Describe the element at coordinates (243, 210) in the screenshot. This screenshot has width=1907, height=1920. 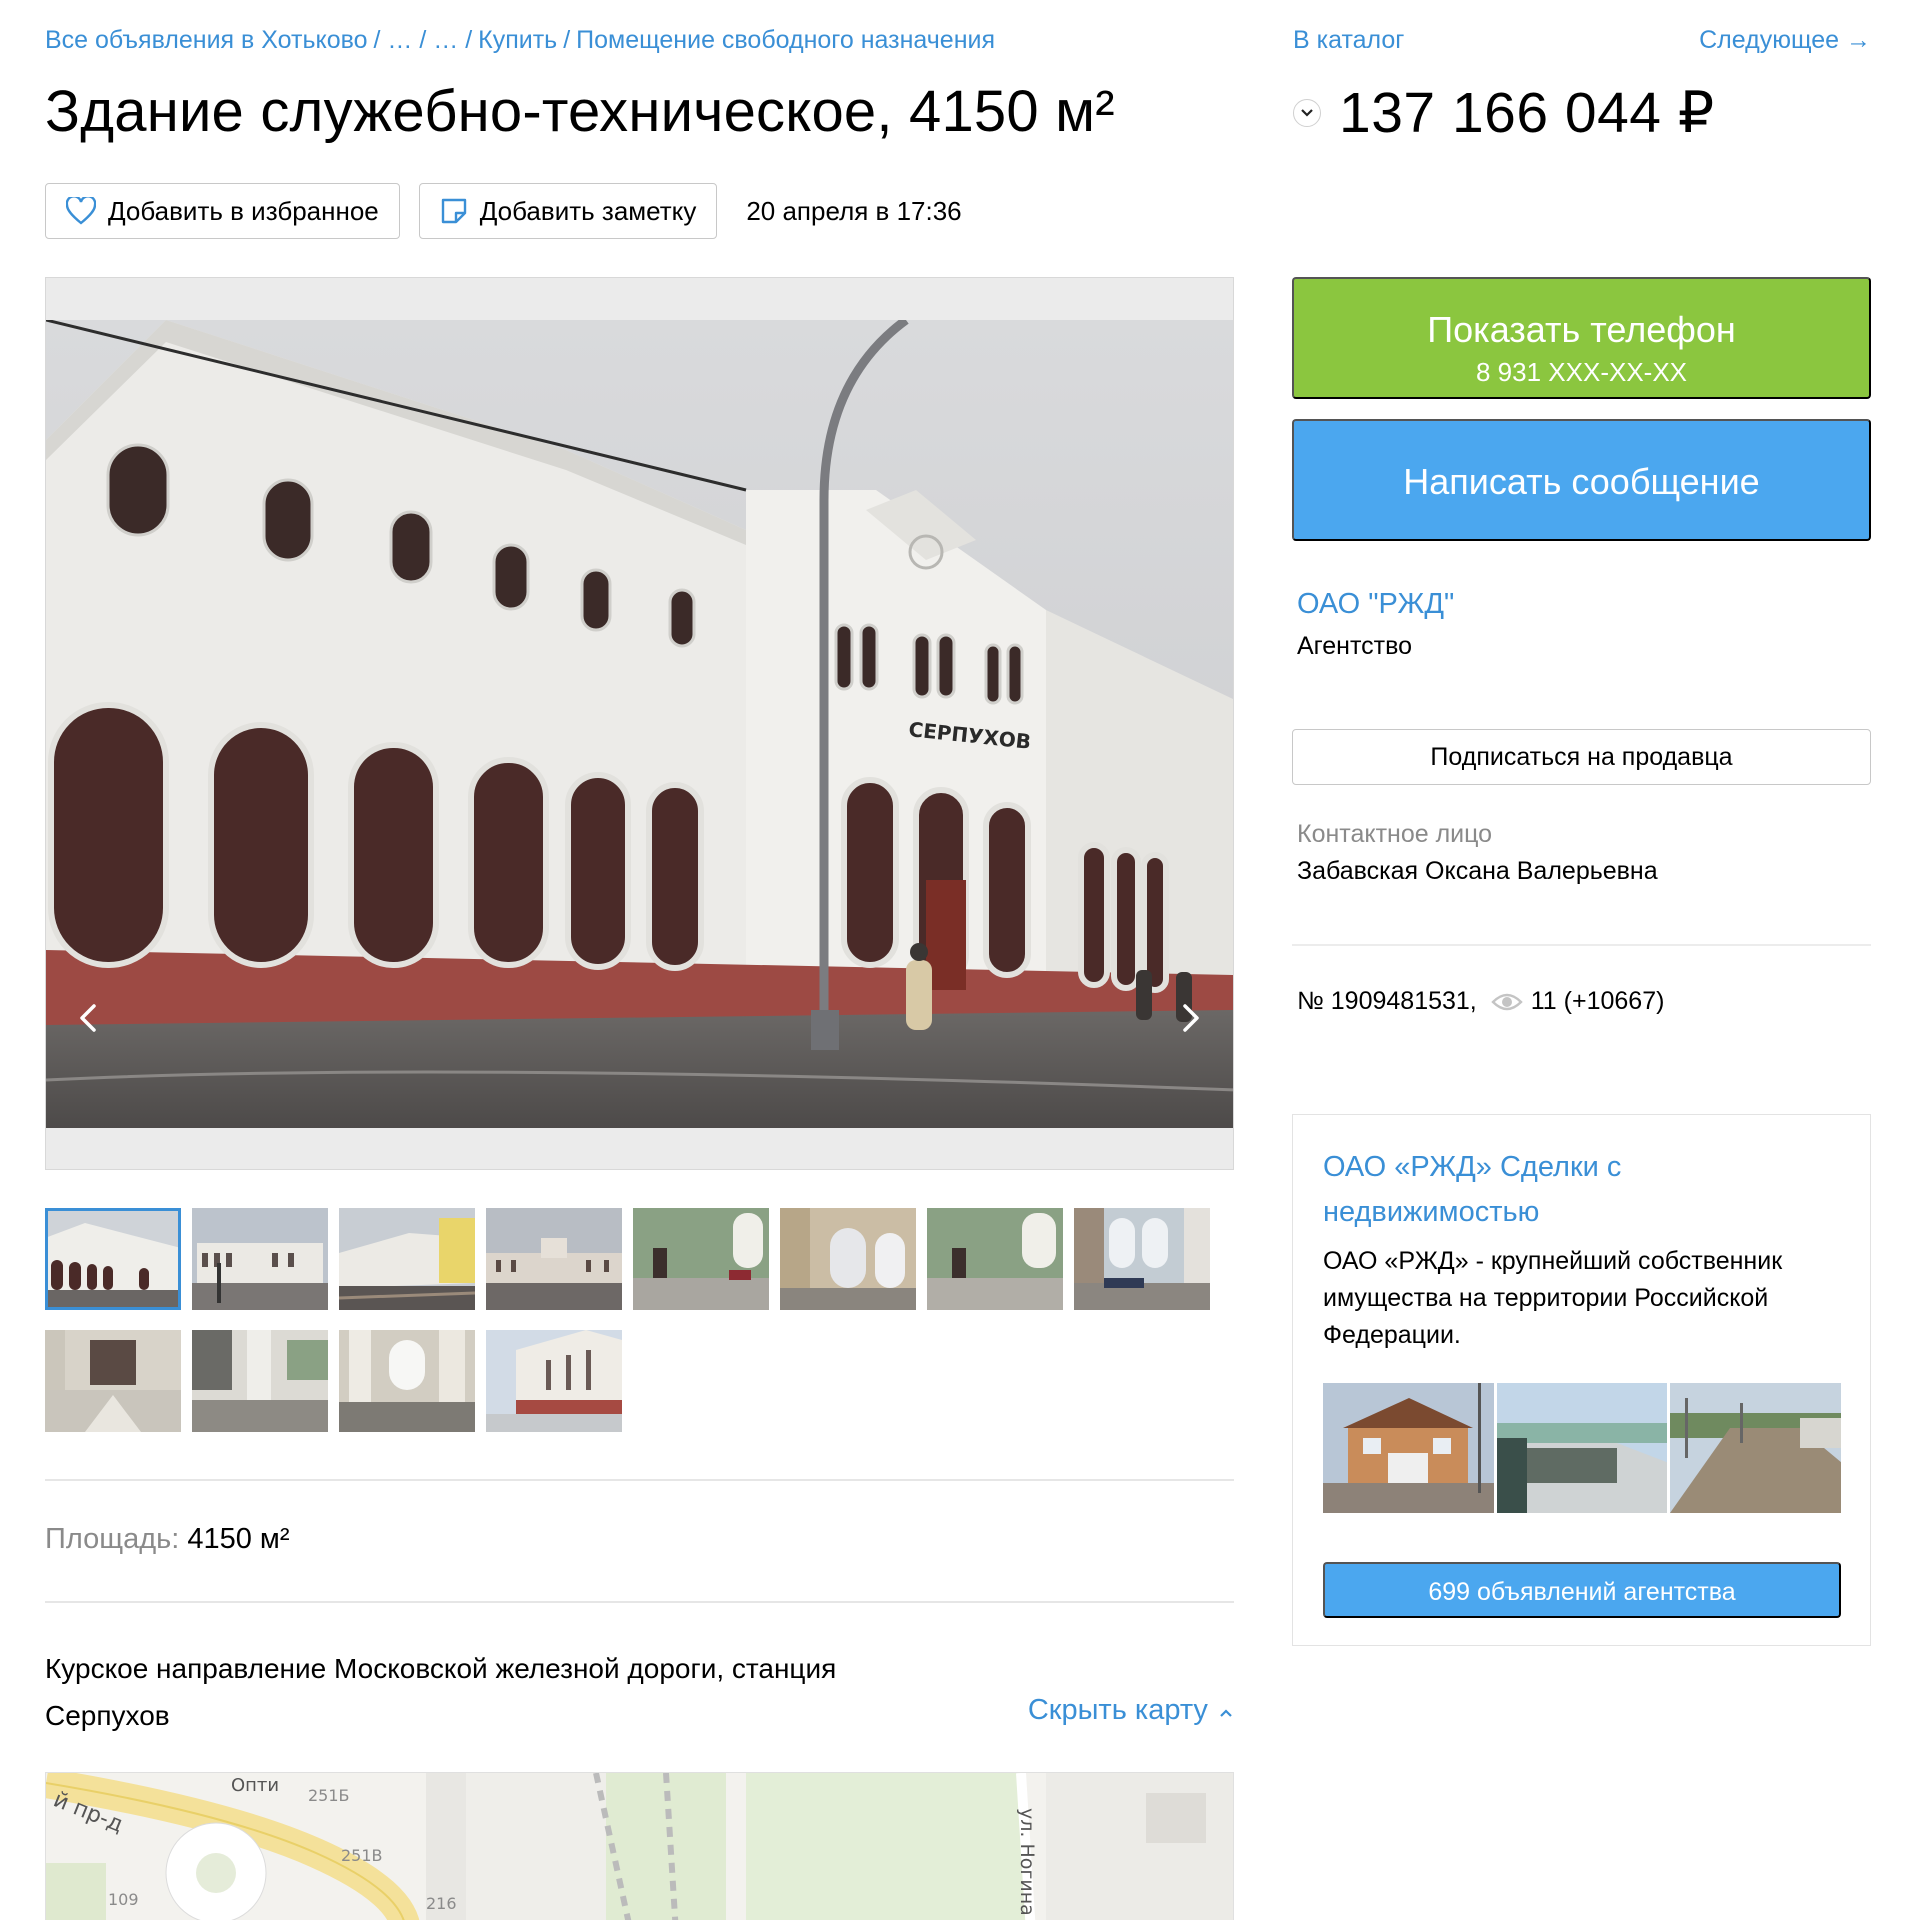
I see `favorites-label: Добавить в избранное` at that location.